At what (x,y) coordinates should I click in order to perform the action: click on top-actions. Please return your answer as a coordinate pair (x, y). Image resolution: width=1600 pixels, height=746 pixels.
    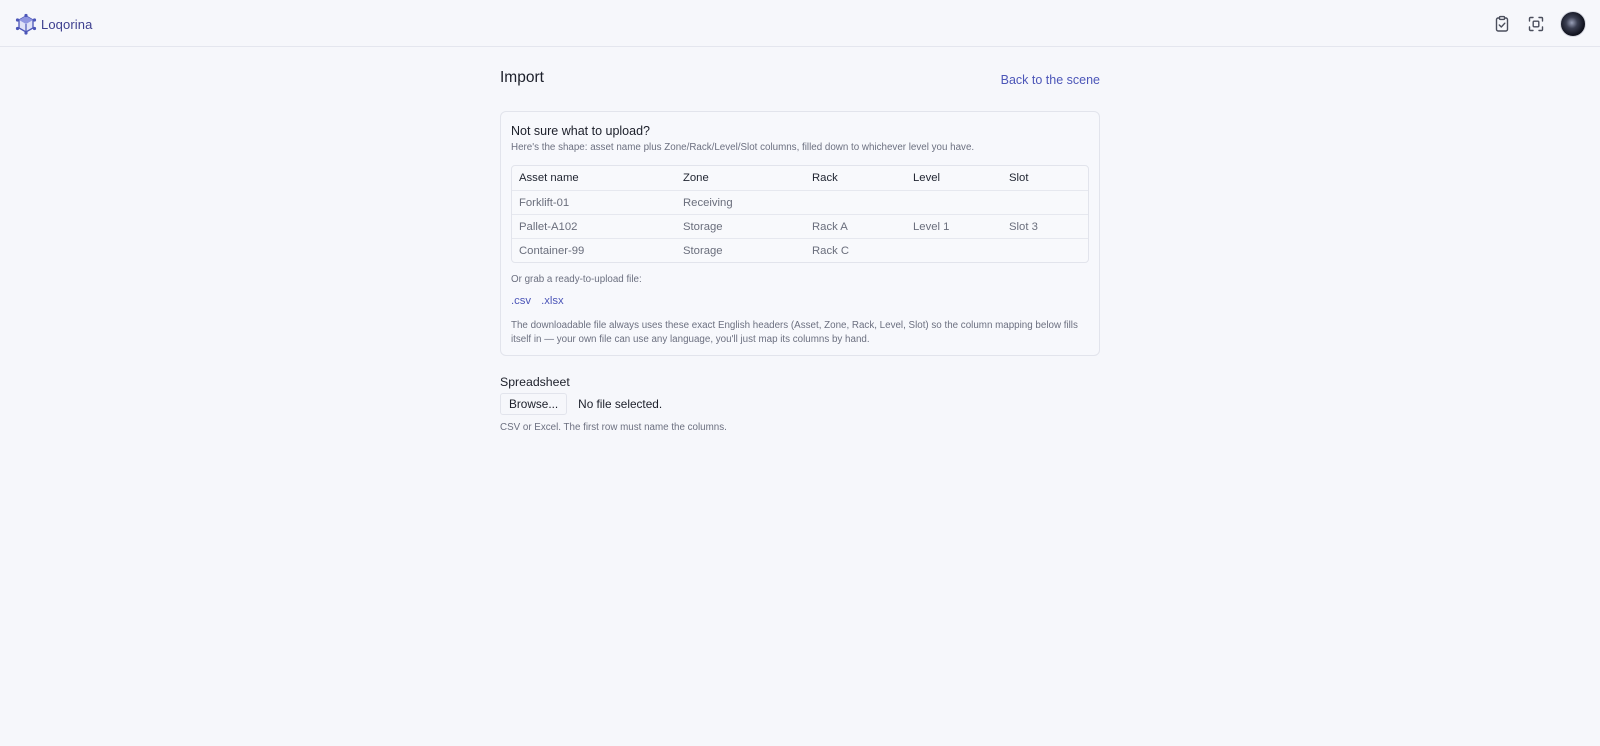
    Looking at the image, I should click on (1539, 24).